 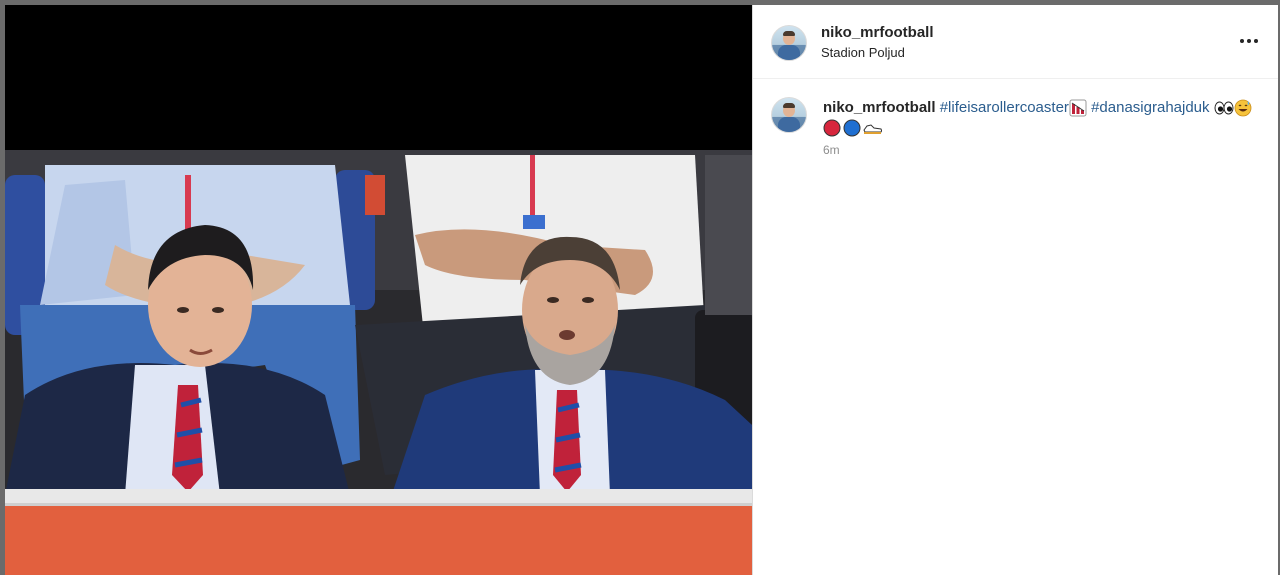 I want to click on blue-circle-icon, so click(x=852, y=128).